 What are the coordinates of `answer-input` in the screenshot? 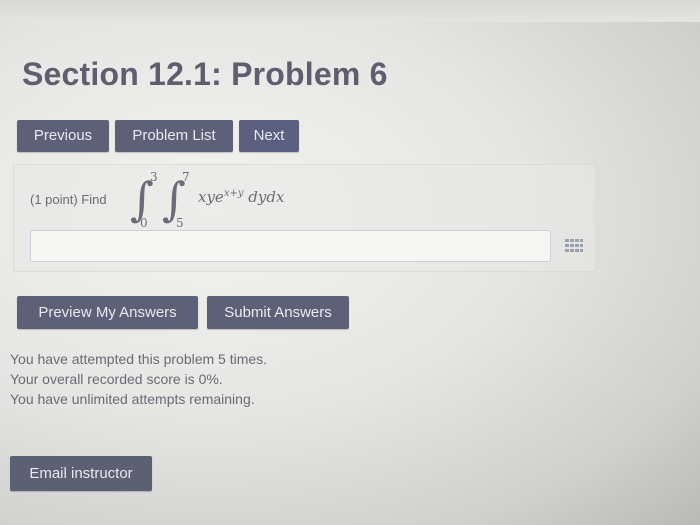 It's located at (290, 246).